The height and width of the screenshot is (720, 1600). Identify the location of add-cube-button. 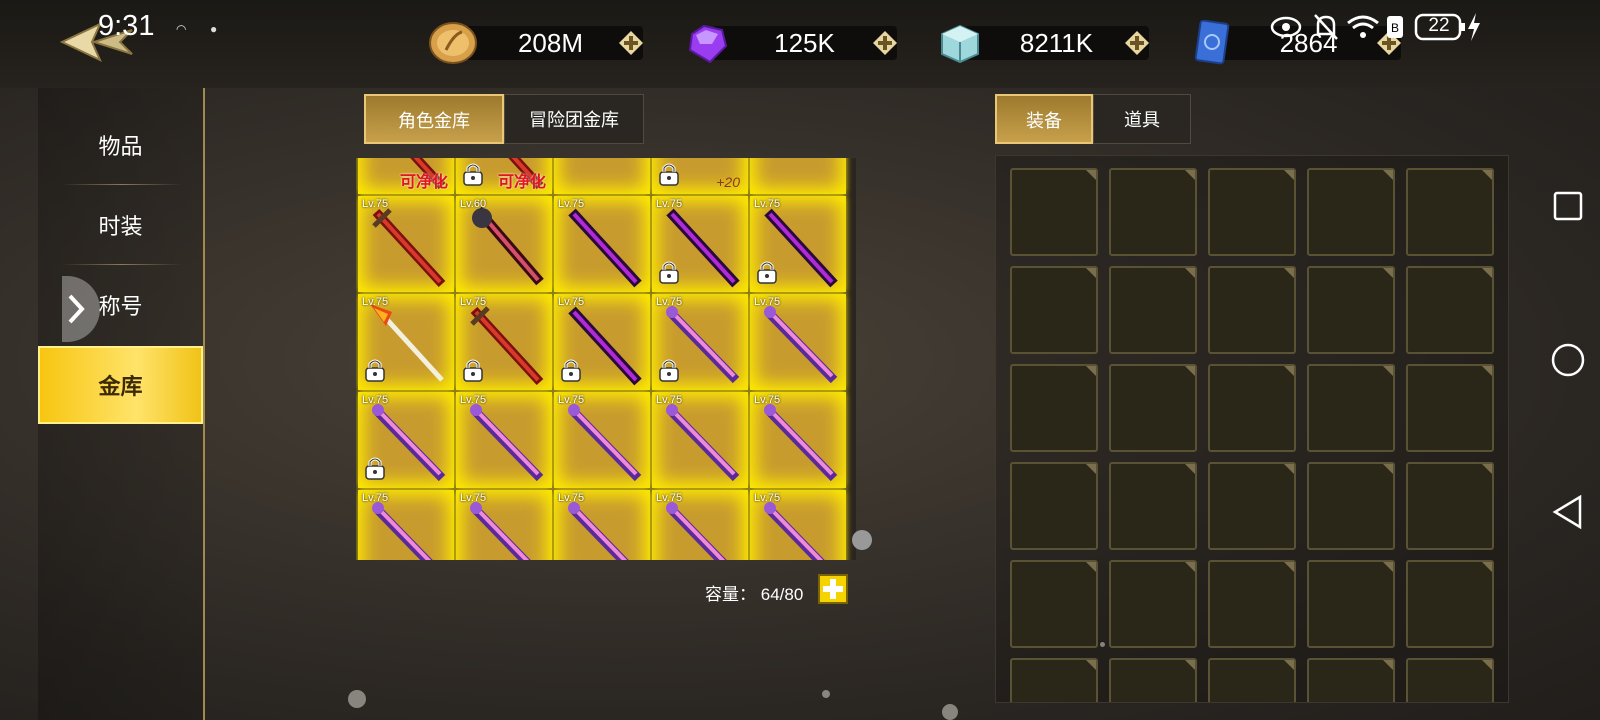
(1137, 43).